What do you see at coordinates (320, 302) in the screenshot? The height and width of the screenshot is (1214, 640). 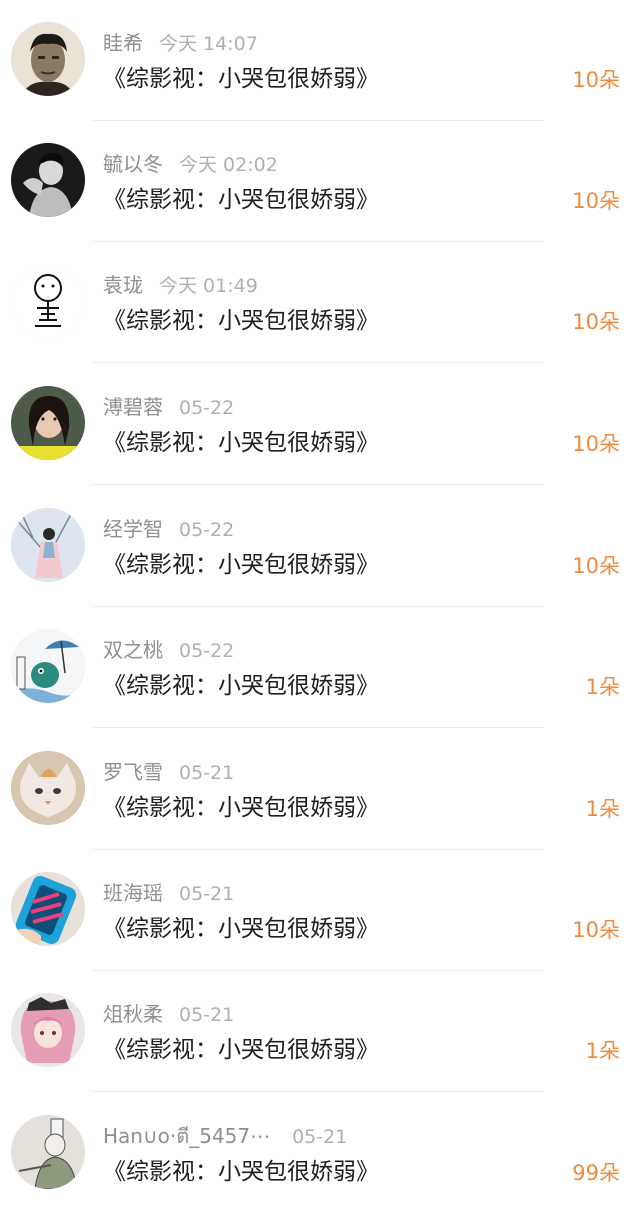 I see `list-item: 袁珑 今天 01:49 《综影视：小哭包很娇弱》 10朵` at bounding box center [320, 302].